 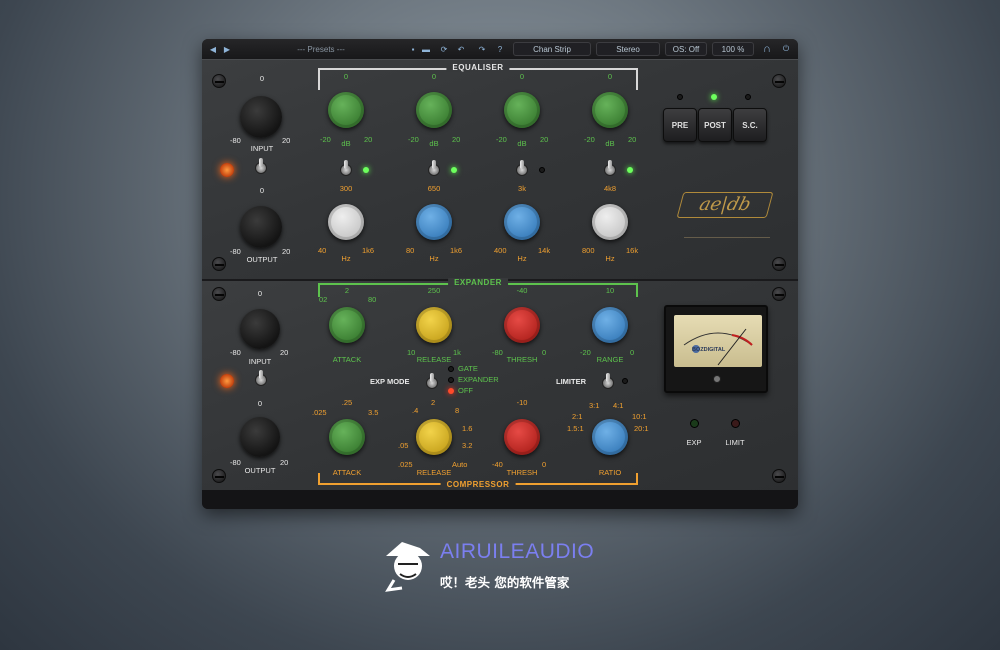 What do you see at coordinates (347, 437) in the screenshot?
I see `comp-attack-knob` at bounding box center [347, 437].